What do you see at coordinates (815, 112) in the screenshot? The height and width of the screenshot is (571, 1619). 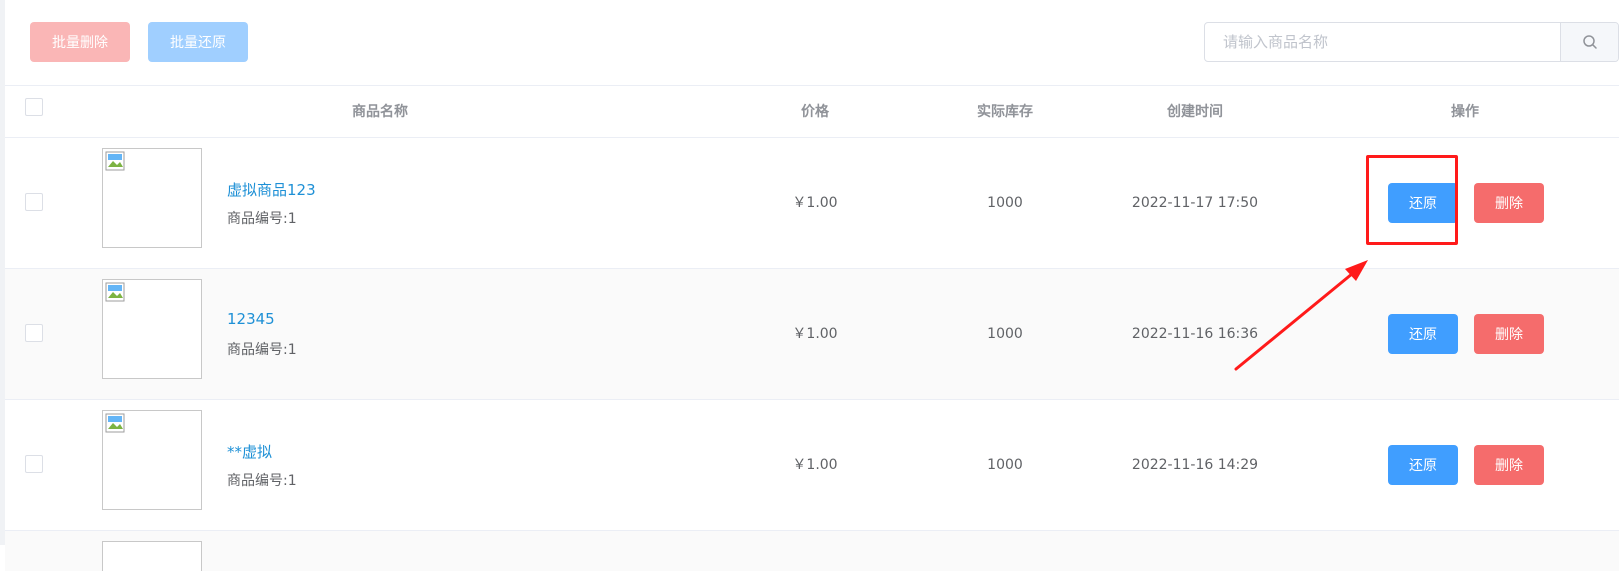 I see `header-price: 价格` at bounding box center [815, 112].